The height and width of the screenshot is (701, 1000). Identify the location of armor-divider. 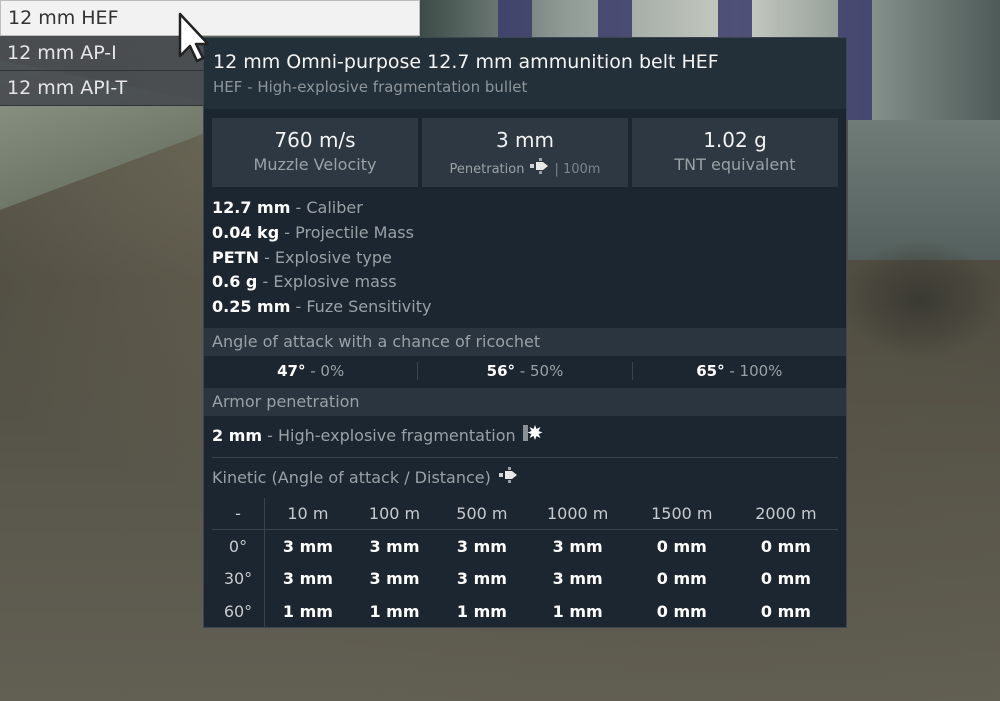
(525, 457).